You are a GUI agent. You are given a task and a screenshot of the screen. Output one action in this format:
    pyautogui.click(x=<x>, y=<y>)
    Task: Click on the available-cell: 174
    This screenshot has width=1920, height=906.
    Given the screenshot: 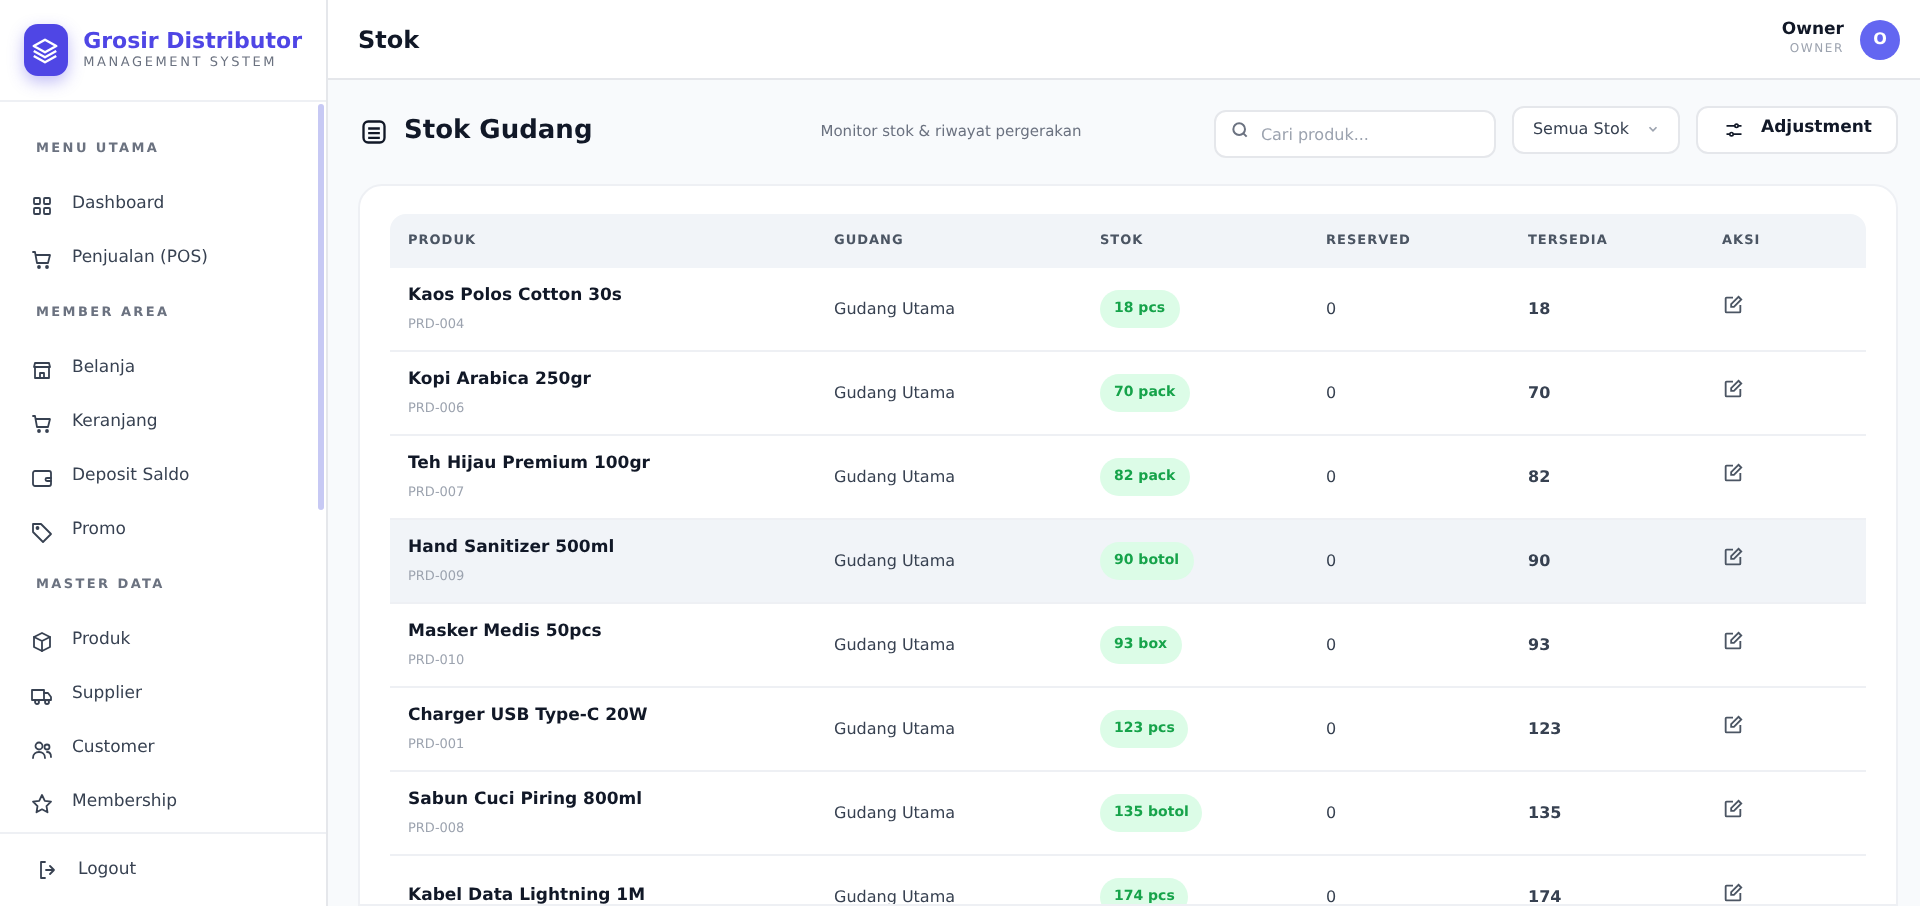 What is the action you would take?
    pyautogui.click(x=1607, y=880)
    